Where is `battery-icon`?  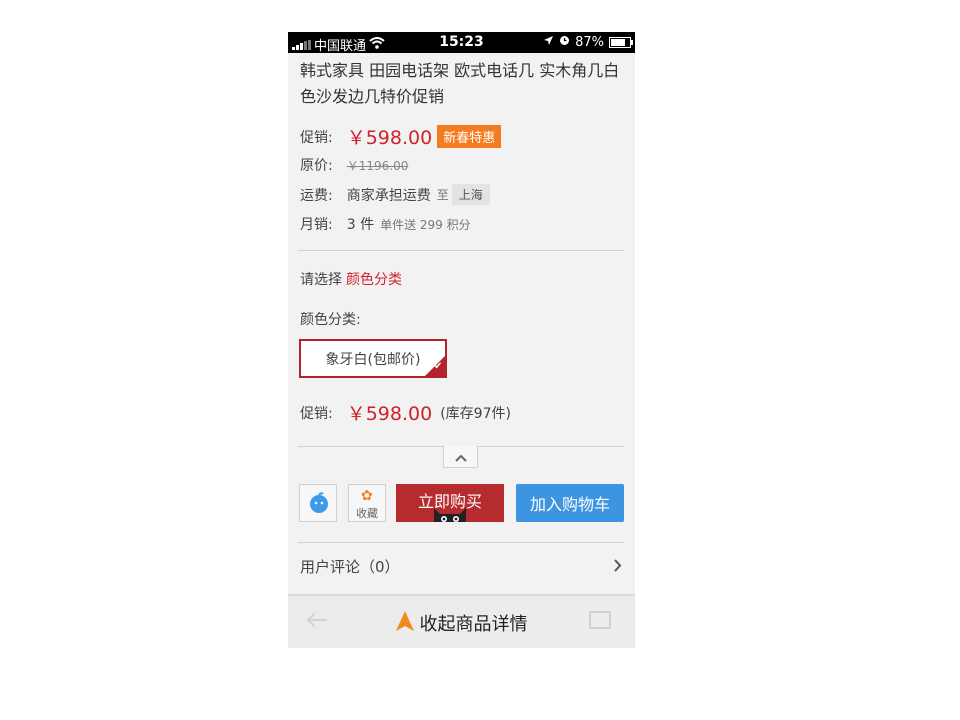
battery-icon is located at coordinates (621, 42).